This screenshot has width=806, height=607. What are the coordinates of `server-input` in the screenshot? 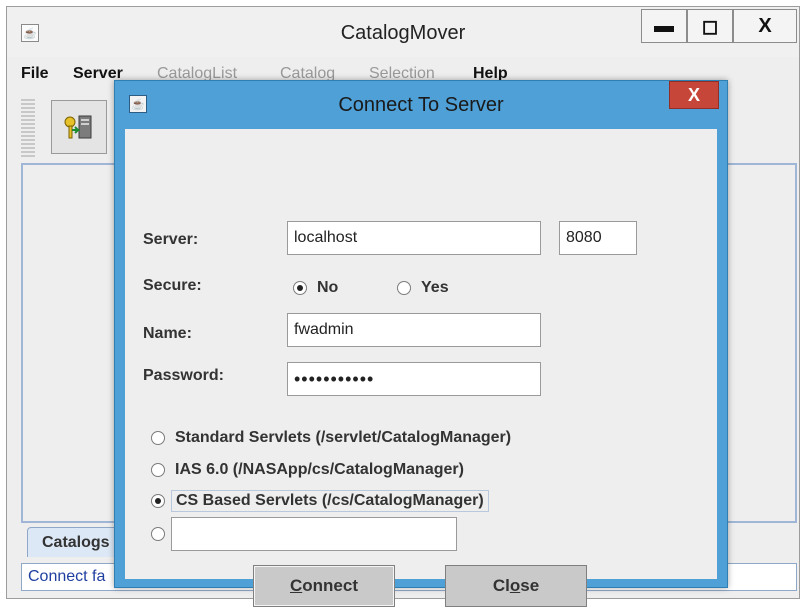 It's located at (414, 238).